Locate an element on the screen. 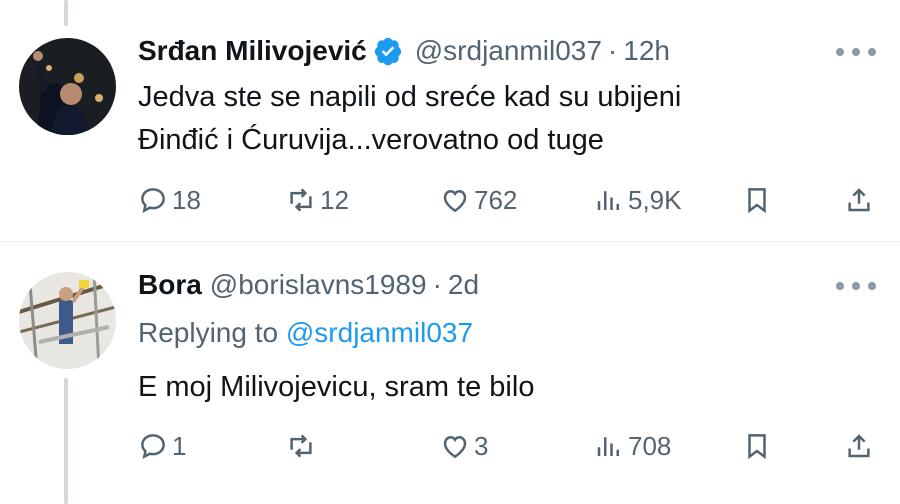  handle: @srdjanmil037 is located at coordinates (508, 51).